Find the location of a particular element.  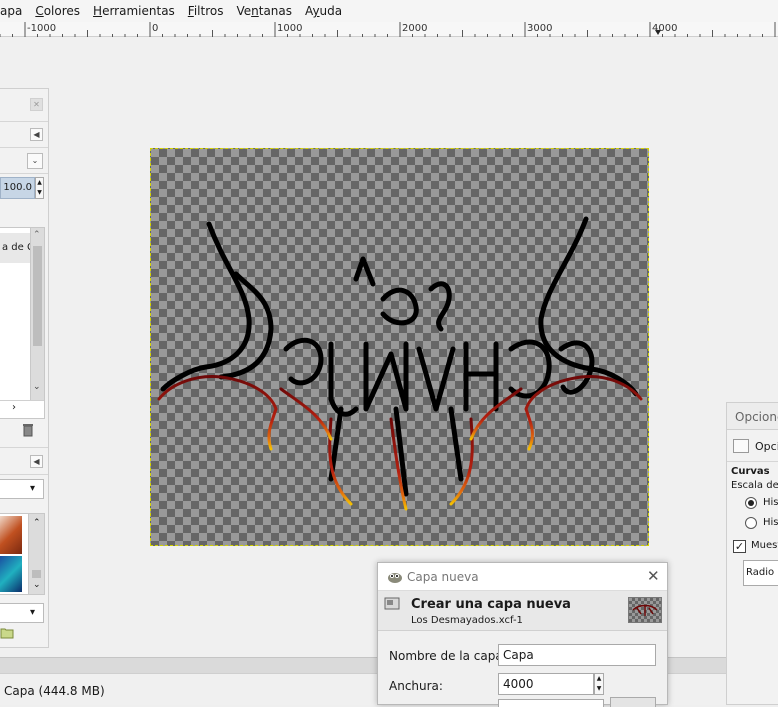

show-checkbox: ✓ is located at coordinates (739, 546).